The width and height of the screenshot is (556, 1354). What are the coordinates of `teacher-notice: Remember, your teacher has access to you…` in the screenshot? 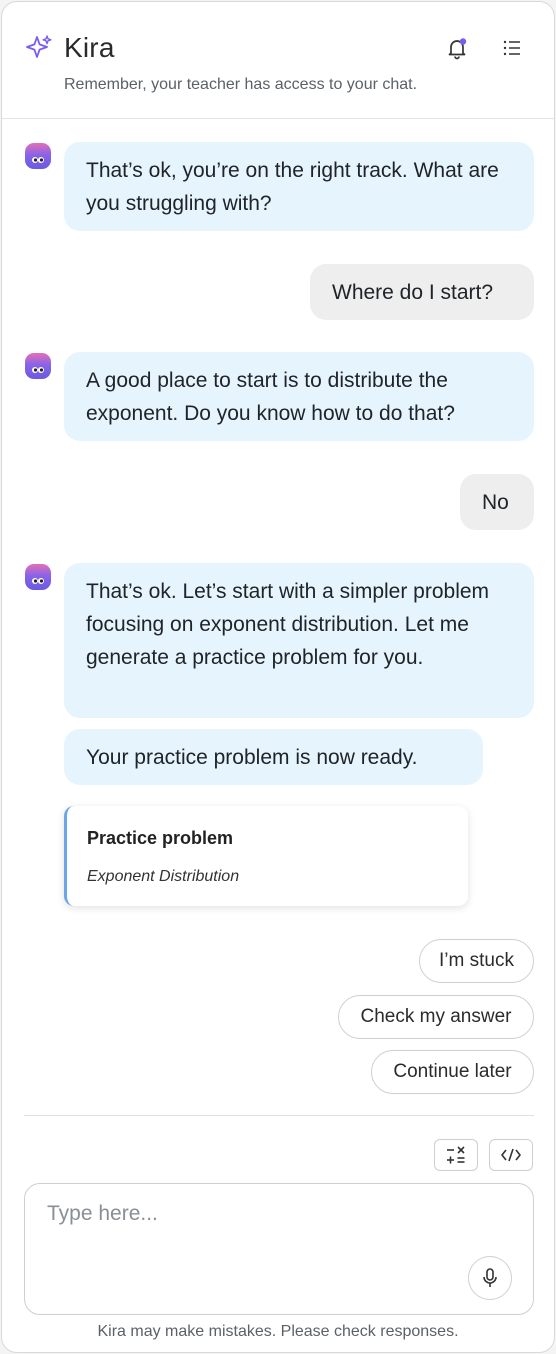 It's located at (241, 84).